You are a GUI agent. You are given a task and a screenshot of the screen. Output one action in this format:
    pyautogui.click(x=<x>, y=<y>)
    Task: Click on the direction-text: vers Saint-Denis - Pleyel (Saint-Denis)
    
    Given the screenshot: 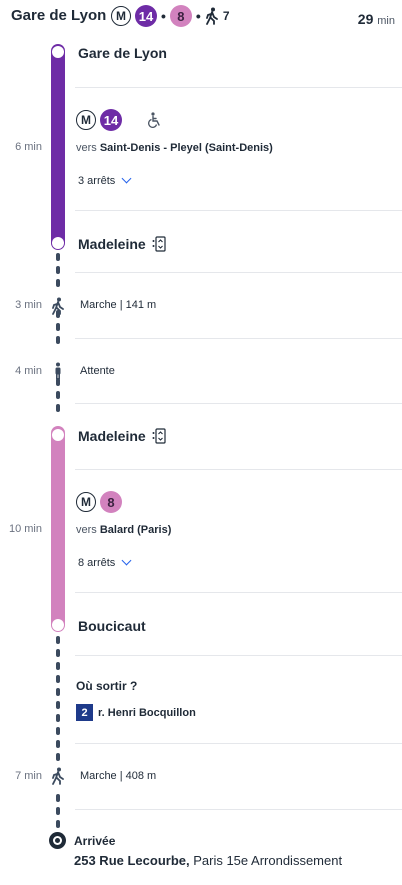 What is the action you would take?
    pyautogui.click(x=174, y=148)
    